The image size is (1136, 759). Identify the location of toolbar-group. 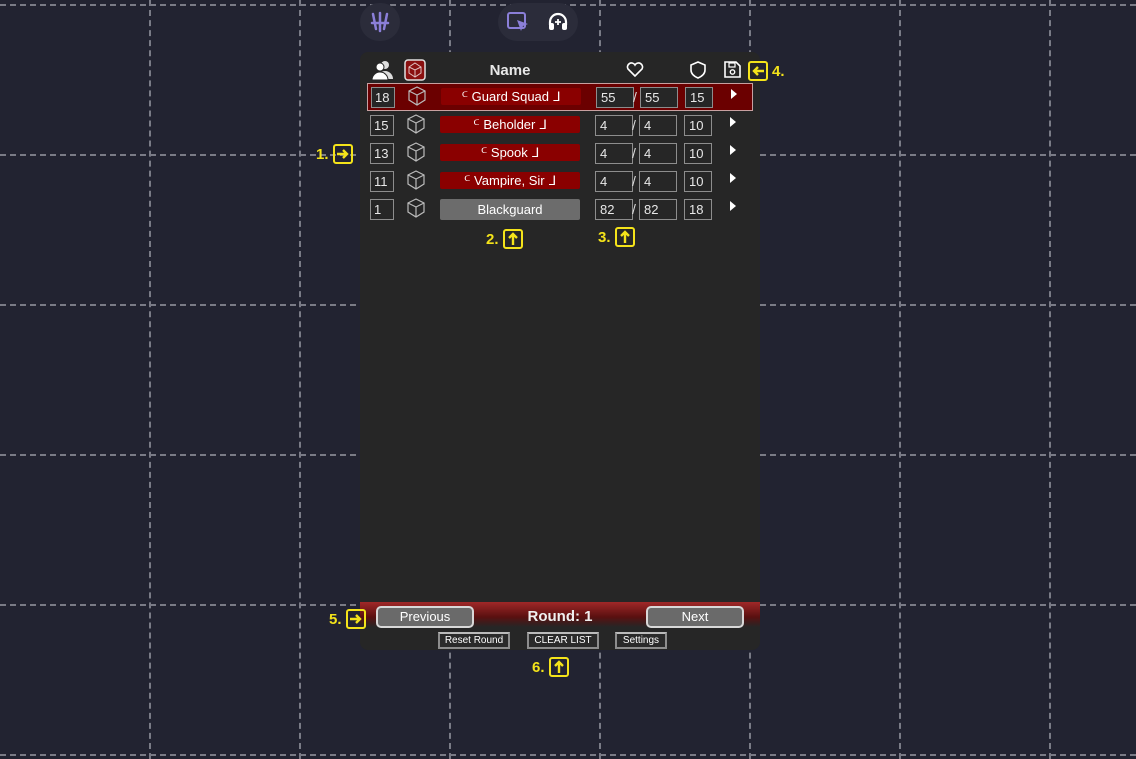
(538, 22).